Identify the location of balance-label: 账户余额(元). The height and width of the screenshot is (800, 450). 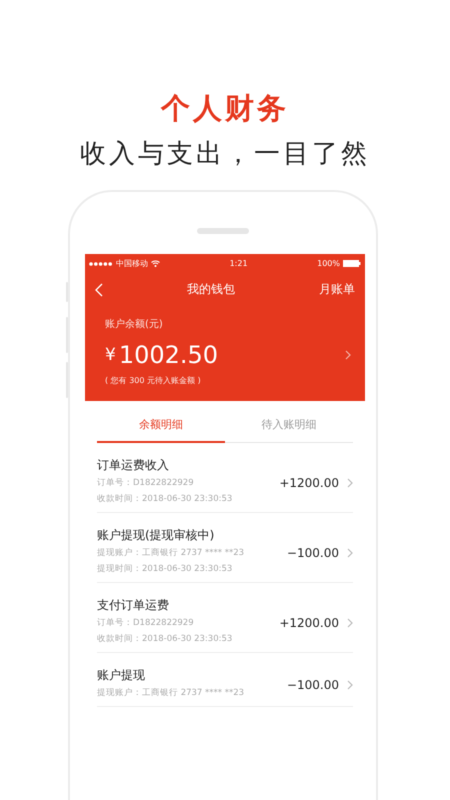
(134, 325).